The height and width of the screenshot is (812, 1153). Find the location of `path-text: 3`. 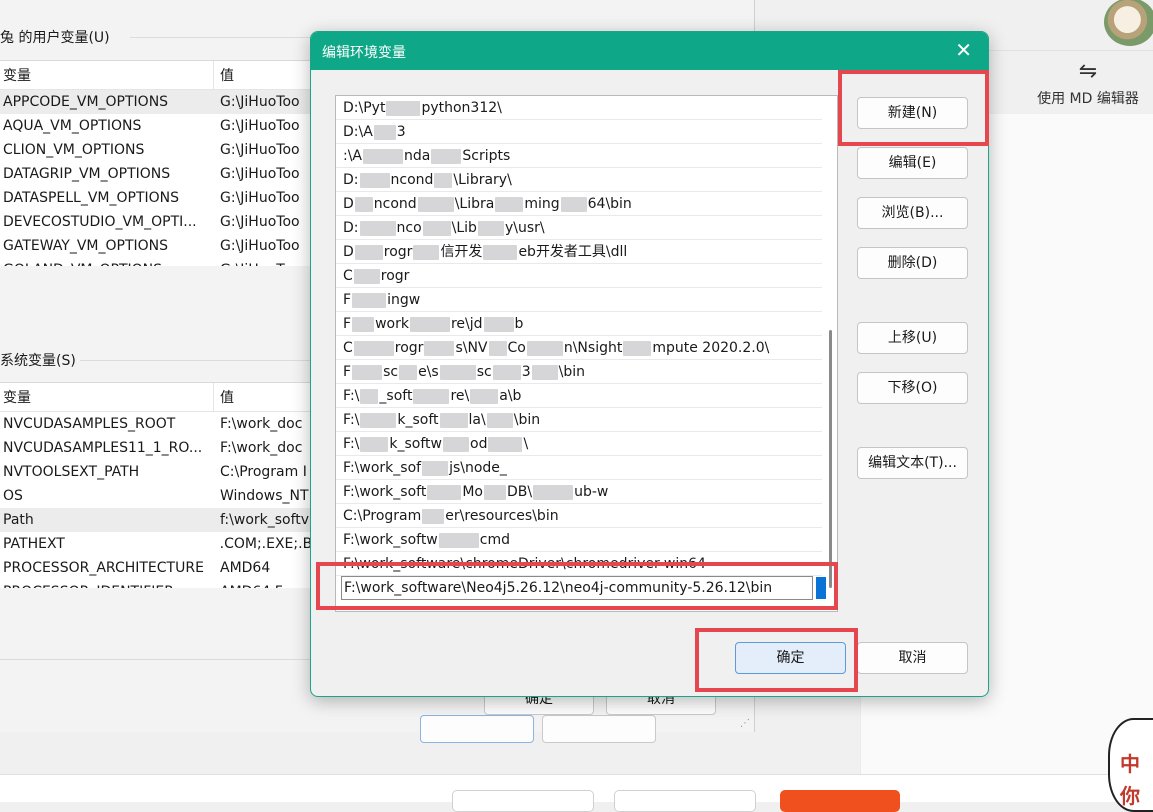

path-text: 3 is located at coordinates (526, 372).